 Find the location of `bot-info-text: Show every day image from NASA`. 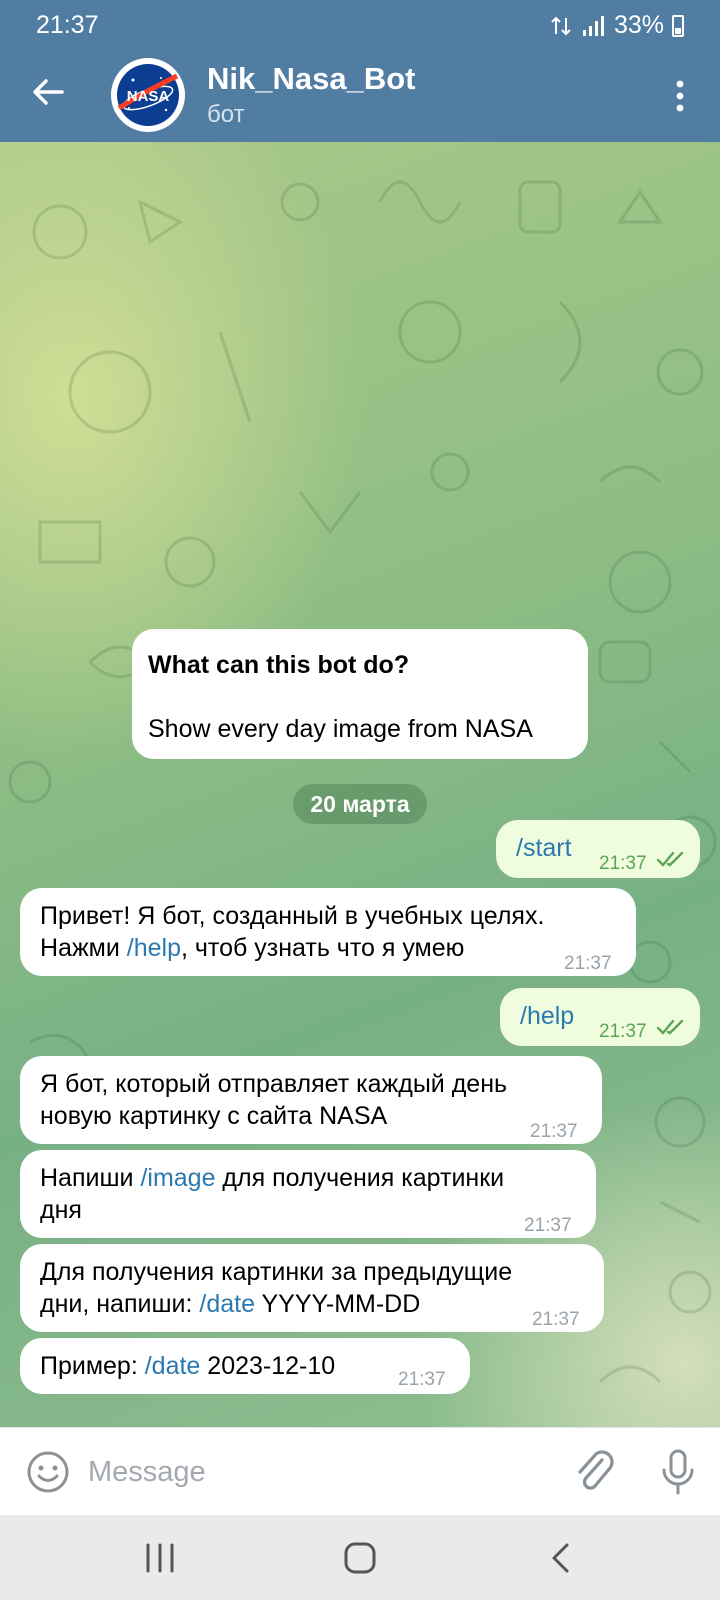

bot-info-text: Show every day image from NASA is located at coordinates (340, 729).